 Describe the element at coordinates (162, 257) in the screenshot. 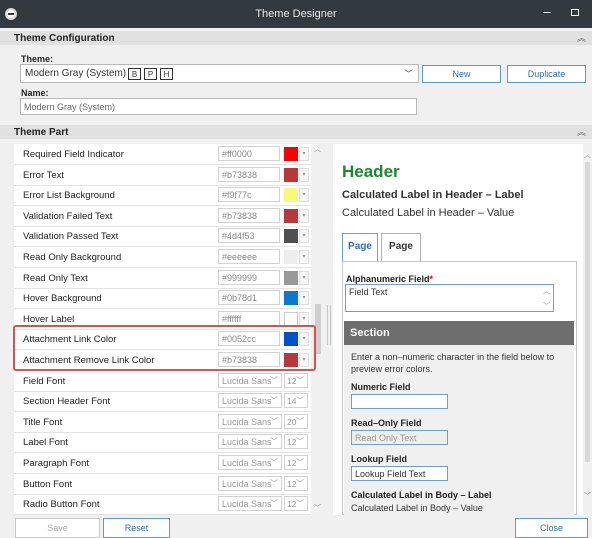

I see `grid-row: Read Only Background #eeeeee ▾` at that location.